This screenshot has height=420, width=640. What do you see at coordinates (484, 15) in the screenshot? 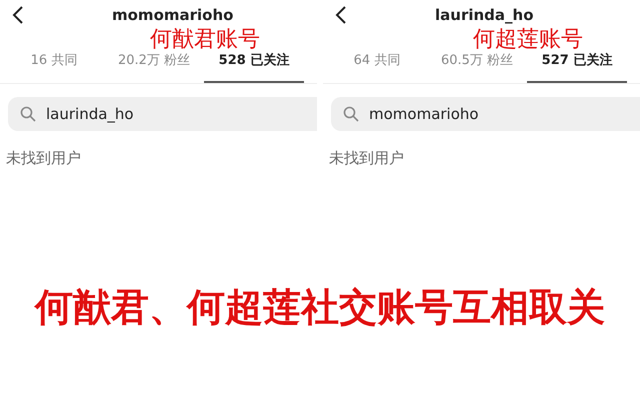
I see `username-title: laurinda_ho` at bounding box center [484, 15].